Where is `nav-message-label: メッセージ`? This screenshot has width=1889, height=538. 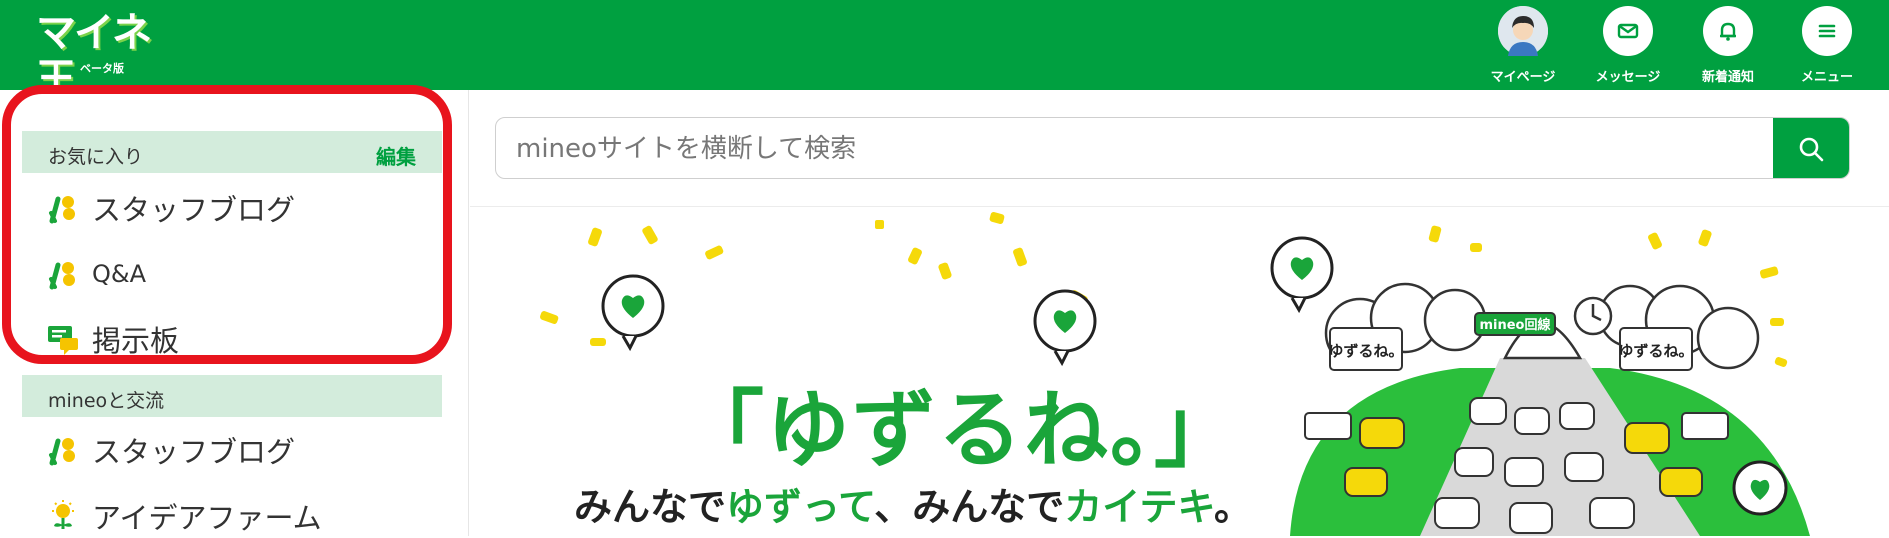
nav-message-label: メッセージ is located at coordinates (1628, 77).